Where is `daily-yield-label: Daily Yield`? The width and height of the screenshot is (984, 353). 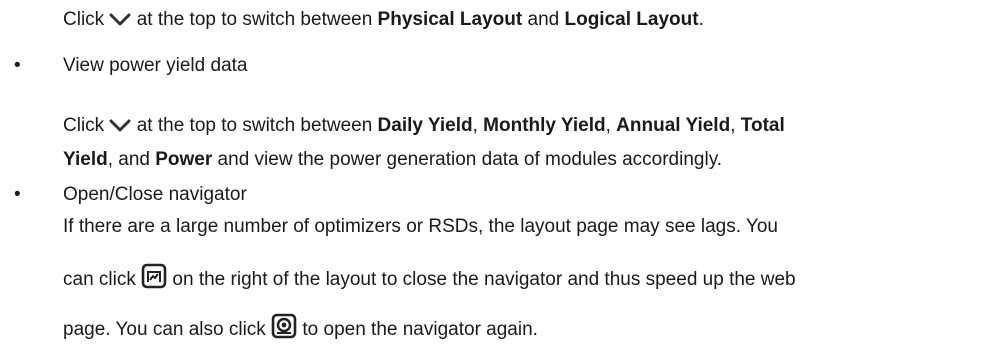 daily-yield-label: Daily Yield is located at coordinates (425, 125).